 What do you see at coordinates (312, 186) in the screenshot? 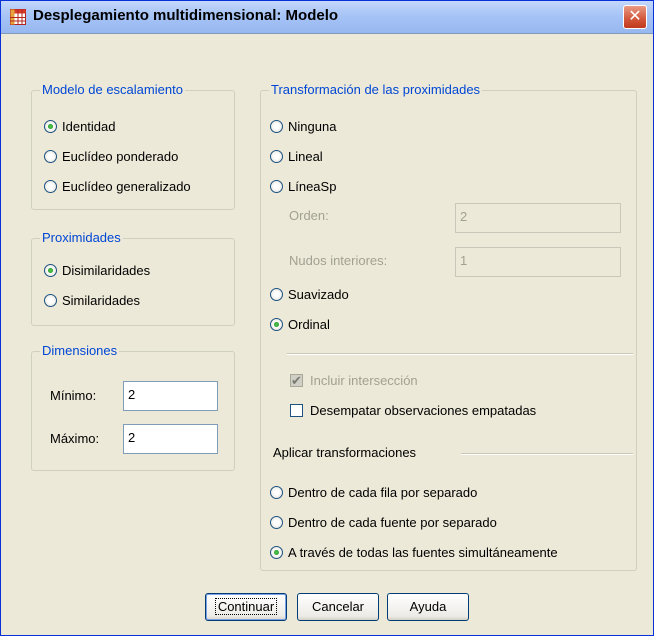
I see `radio-label: LíneaSp` at bounding box center [312, 186].